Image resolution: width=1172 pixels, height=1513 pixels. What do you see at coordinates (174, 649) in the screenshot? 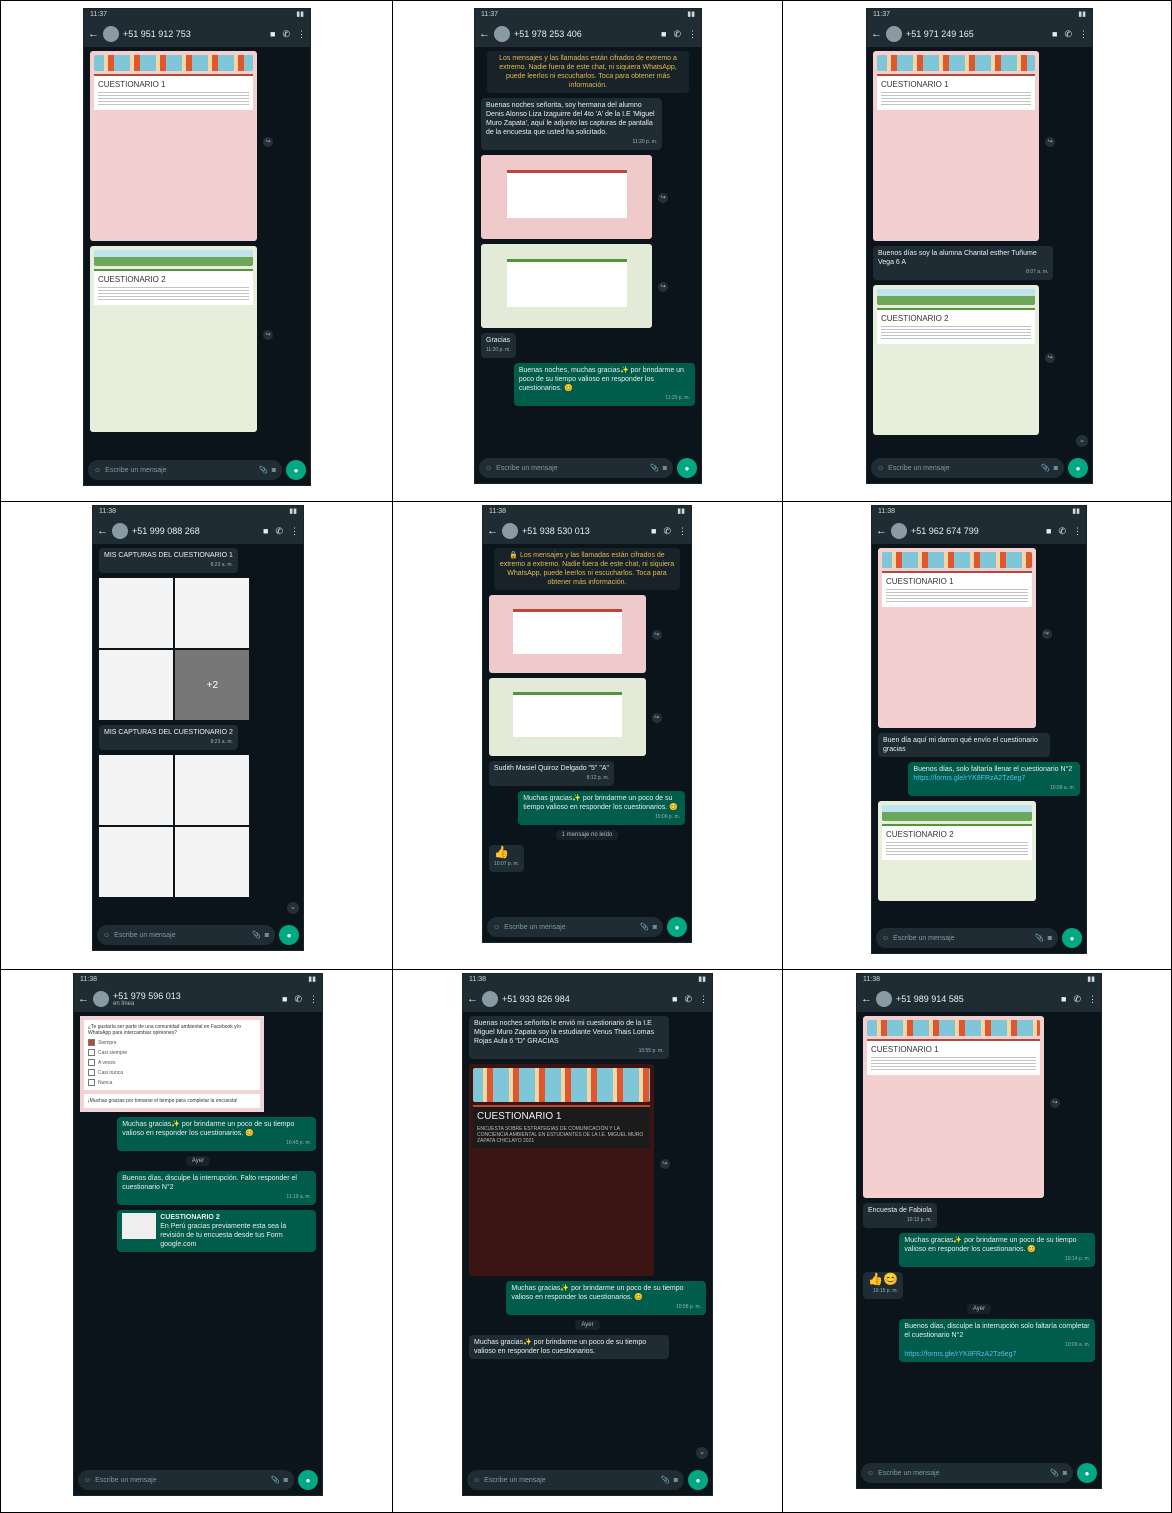
I see `photo-album: +2` at bounding box center [174, 649].